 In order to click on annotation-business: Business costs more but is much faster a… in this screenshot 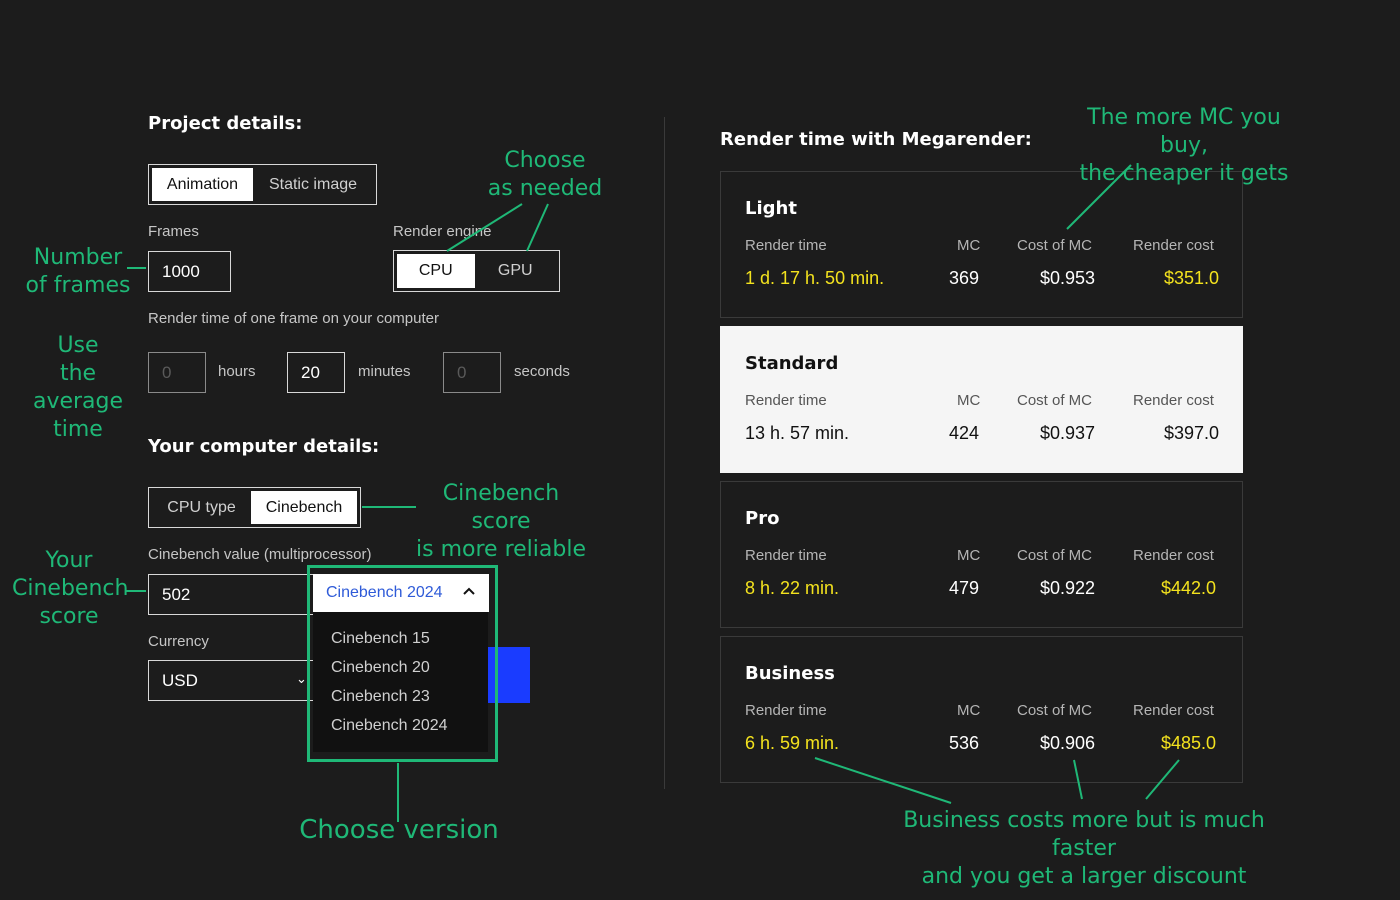, I will do `click(1084, 848)`.